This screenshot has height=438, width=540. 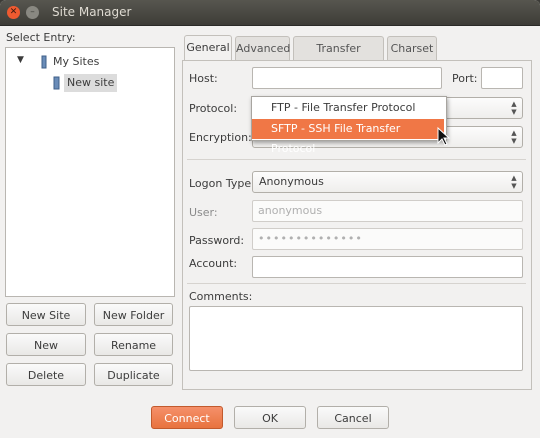 What do you see at coordinates (56, 83) in the screenshot?
I see `site-icon` at bounding box center [56, 83].